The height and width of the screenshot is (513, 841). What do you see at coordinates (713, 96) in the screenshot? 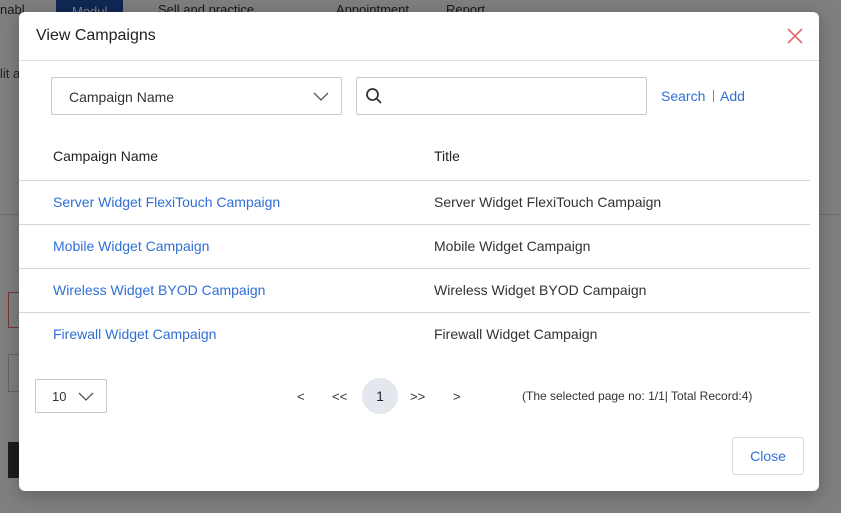
I see `link-separator` at bounding box center [713, 96].